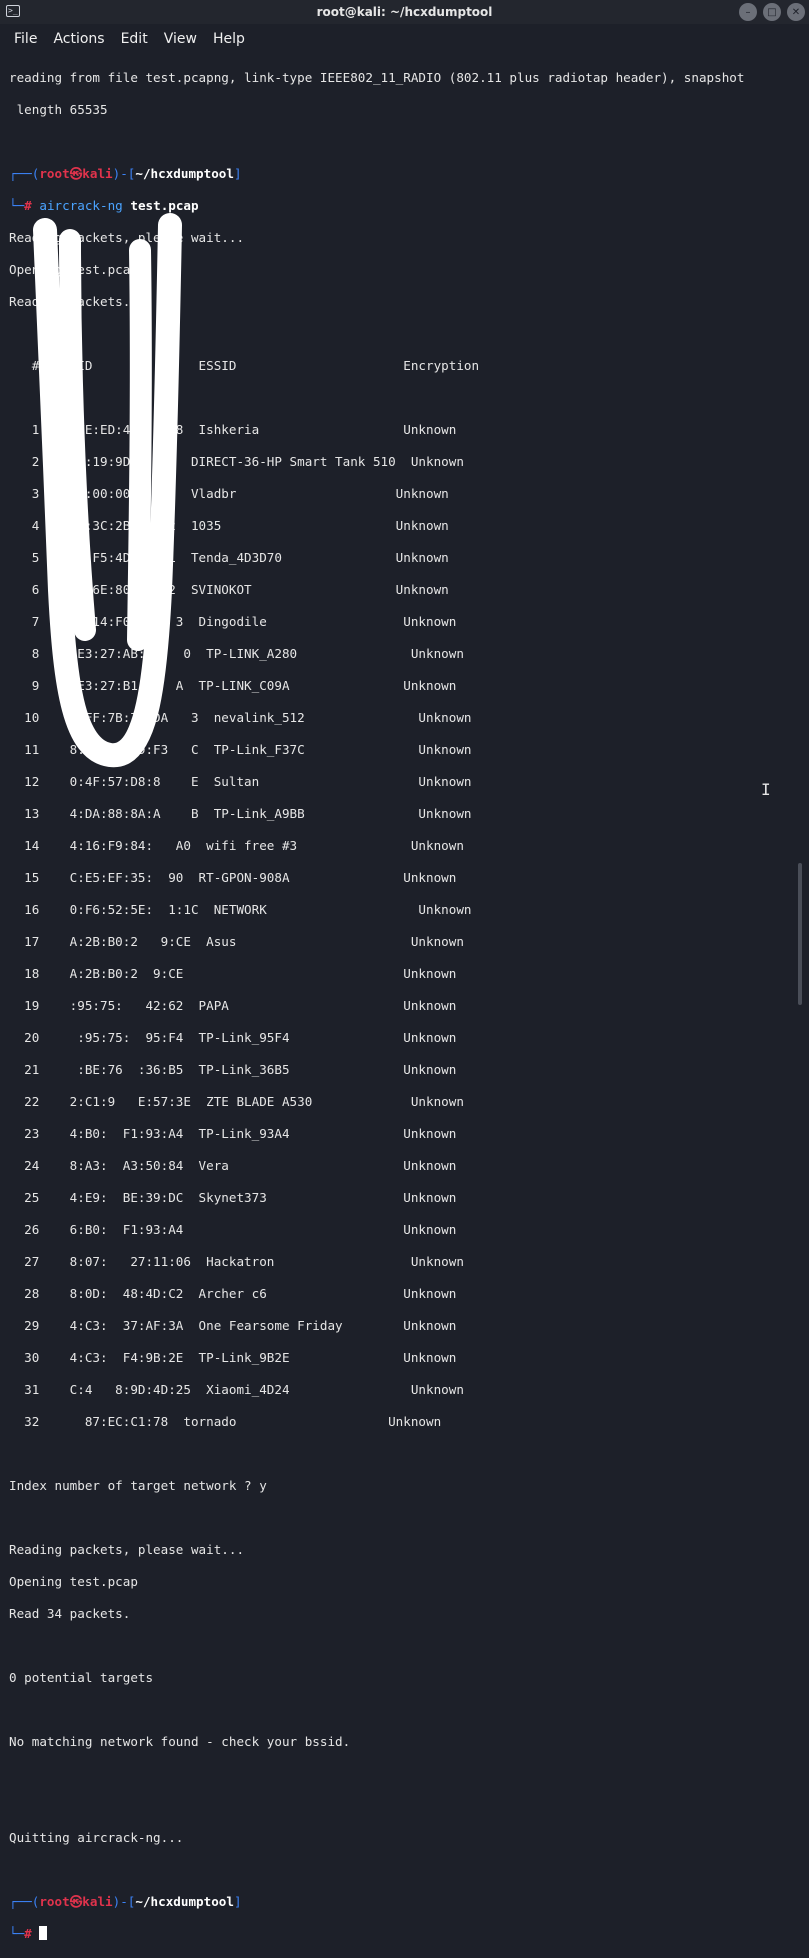 The image size is (809, 1958). I want to click on network-row: 32 87:EC:C1:78 tornado Unknown, so click(225, 1421).